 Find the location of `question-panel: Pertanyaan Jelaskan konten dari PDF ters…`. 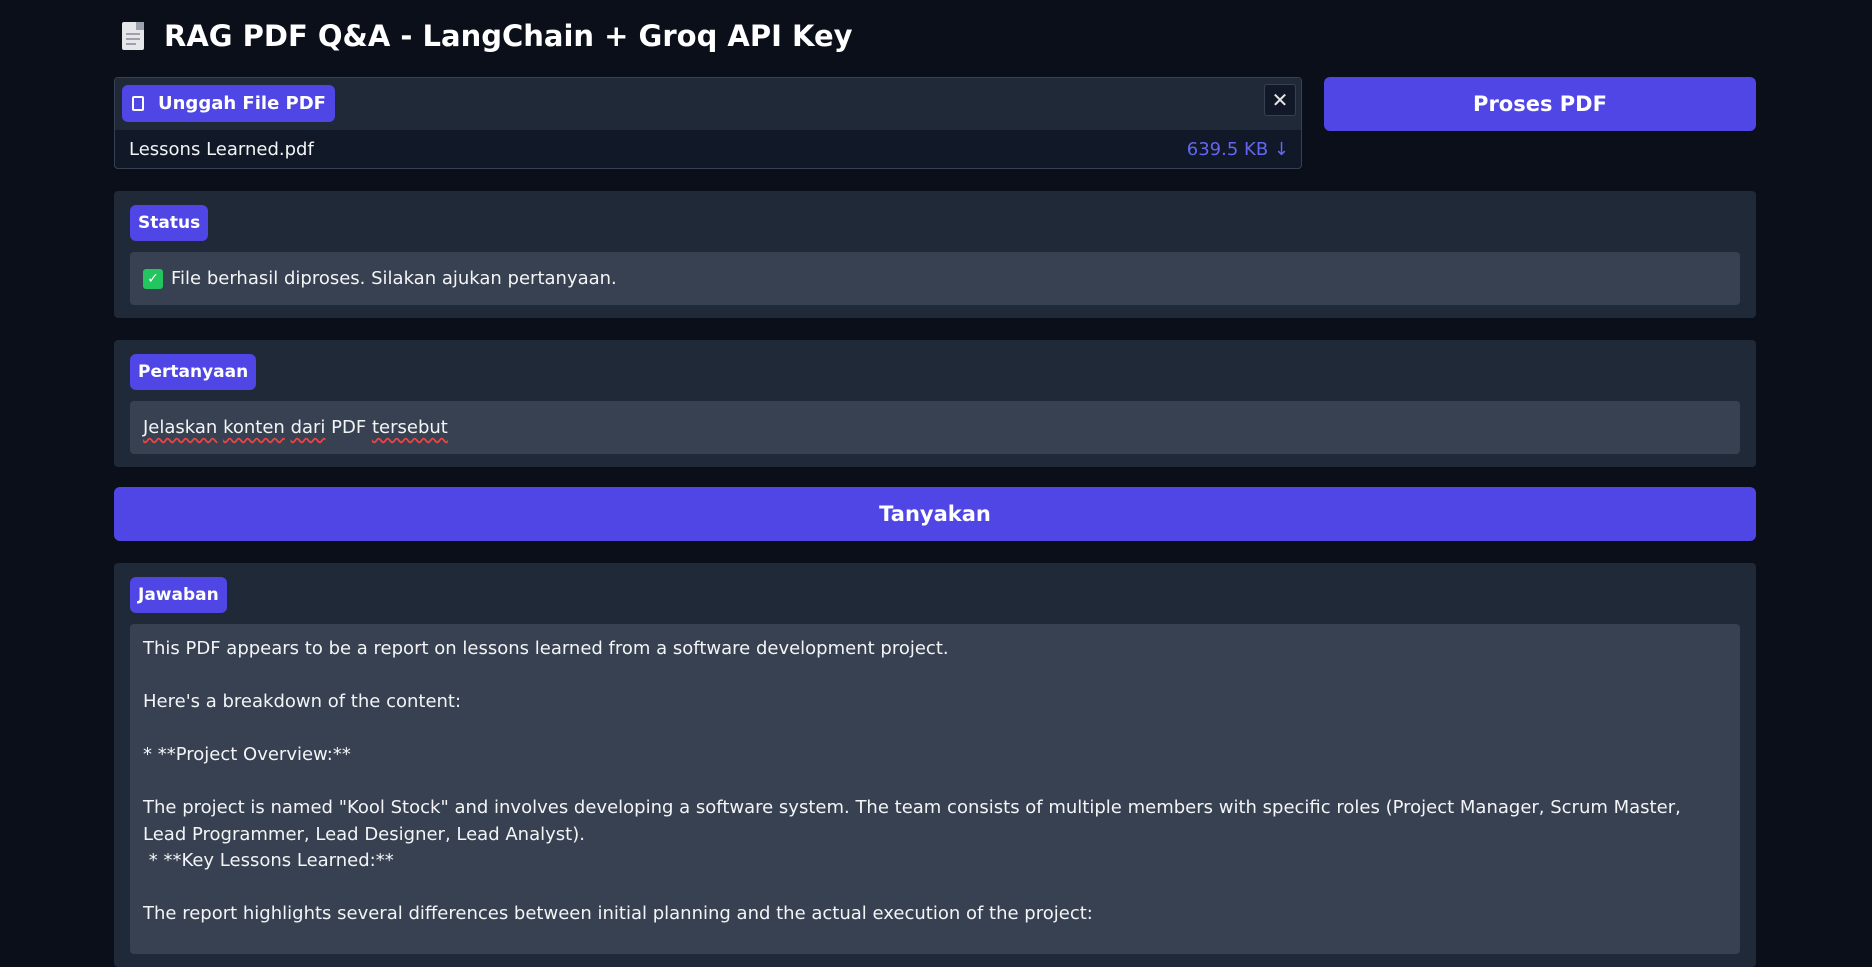

question-panel: Pertanyaan Jelaskan konten dari PDF ters… is located at coordinates (935, 403).